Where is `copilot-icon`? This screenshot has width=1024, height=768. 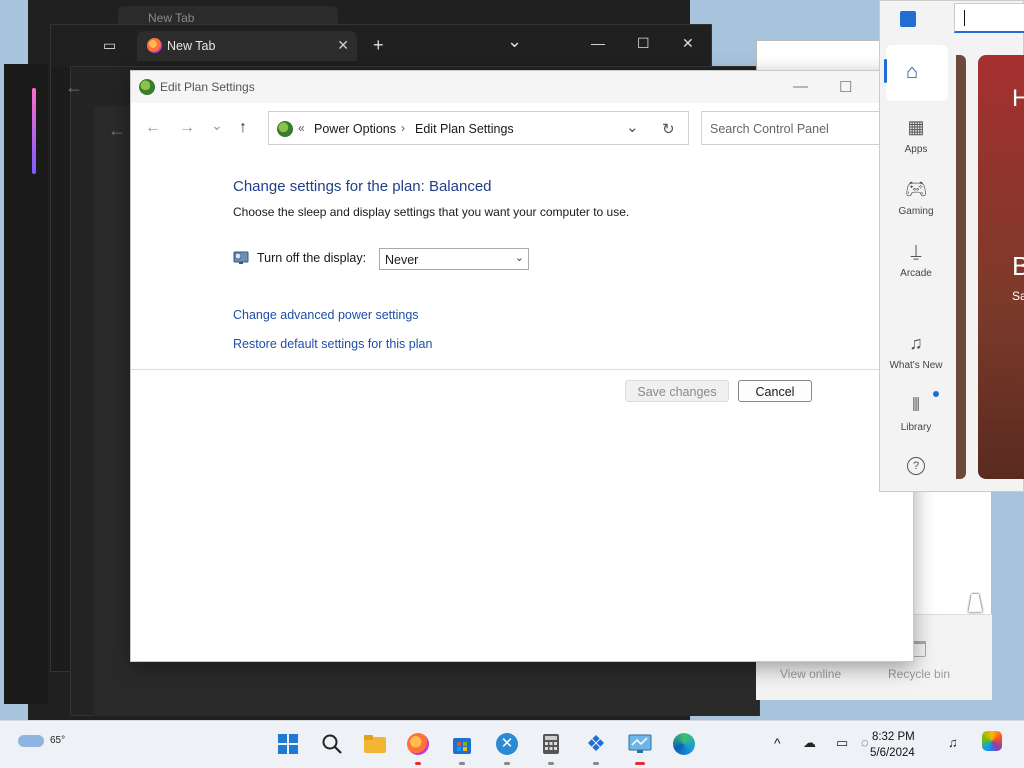 copilot-icon is located at coordinates (992, 741).